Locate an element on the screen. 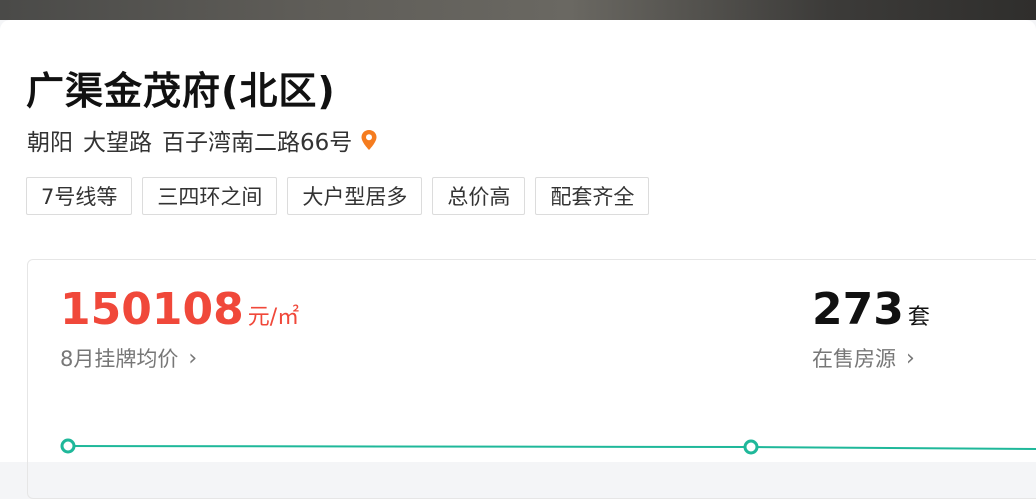 This screenshot has width=1036, height=499. page-title: 广渠金茂府(北区) is located at coordinates (181, 91).